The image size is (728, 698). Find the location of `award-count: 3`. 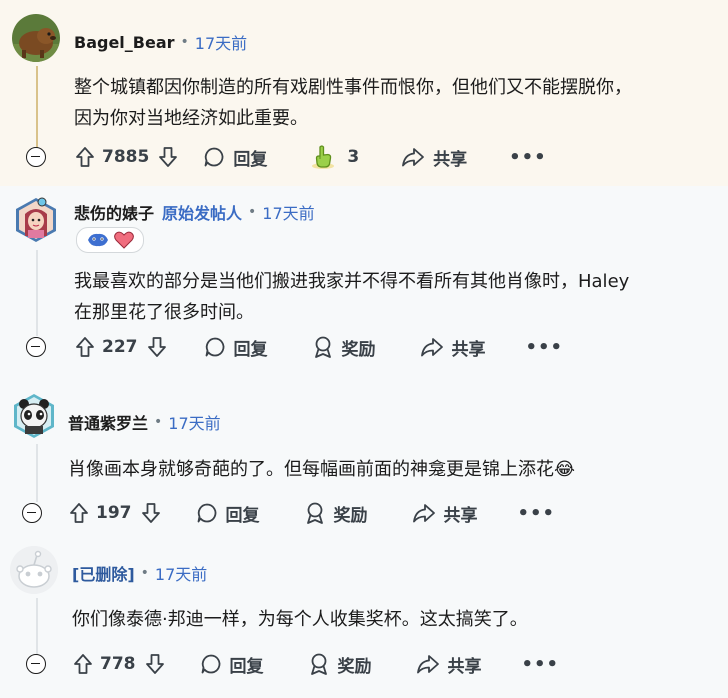

award-count: 3 is located at coordinates (353, 157).